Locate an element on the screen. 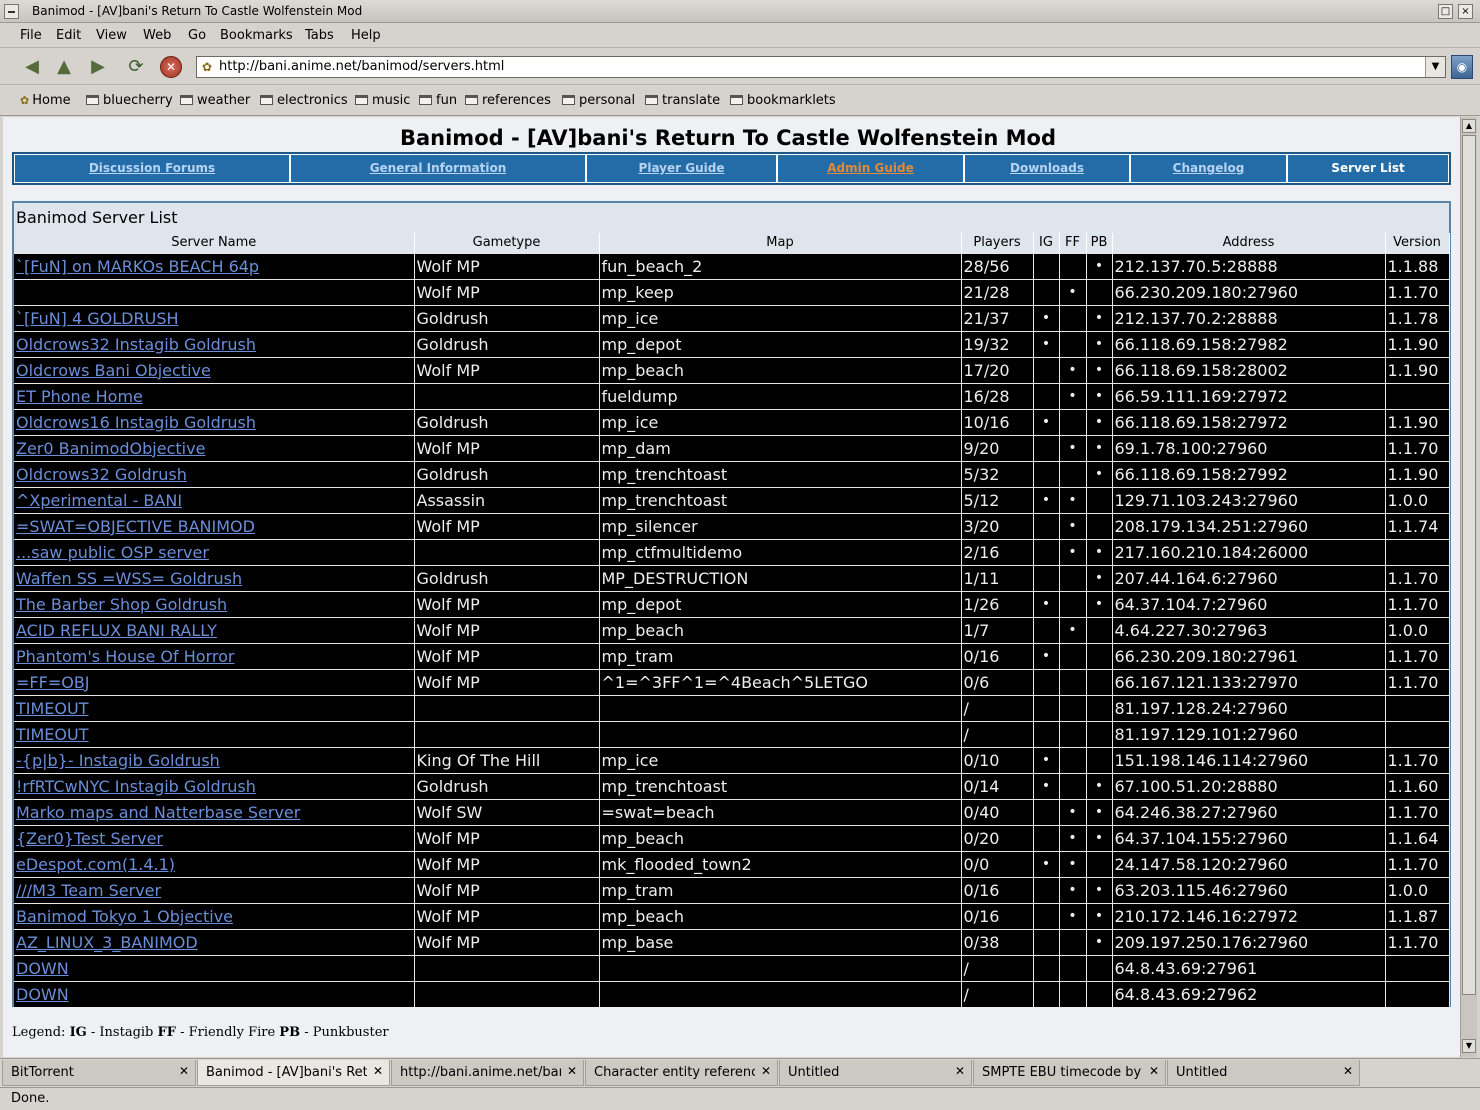 The width and height of the screenshot is (1480, 1110). folder-icon is located at coordinates (186, 100).